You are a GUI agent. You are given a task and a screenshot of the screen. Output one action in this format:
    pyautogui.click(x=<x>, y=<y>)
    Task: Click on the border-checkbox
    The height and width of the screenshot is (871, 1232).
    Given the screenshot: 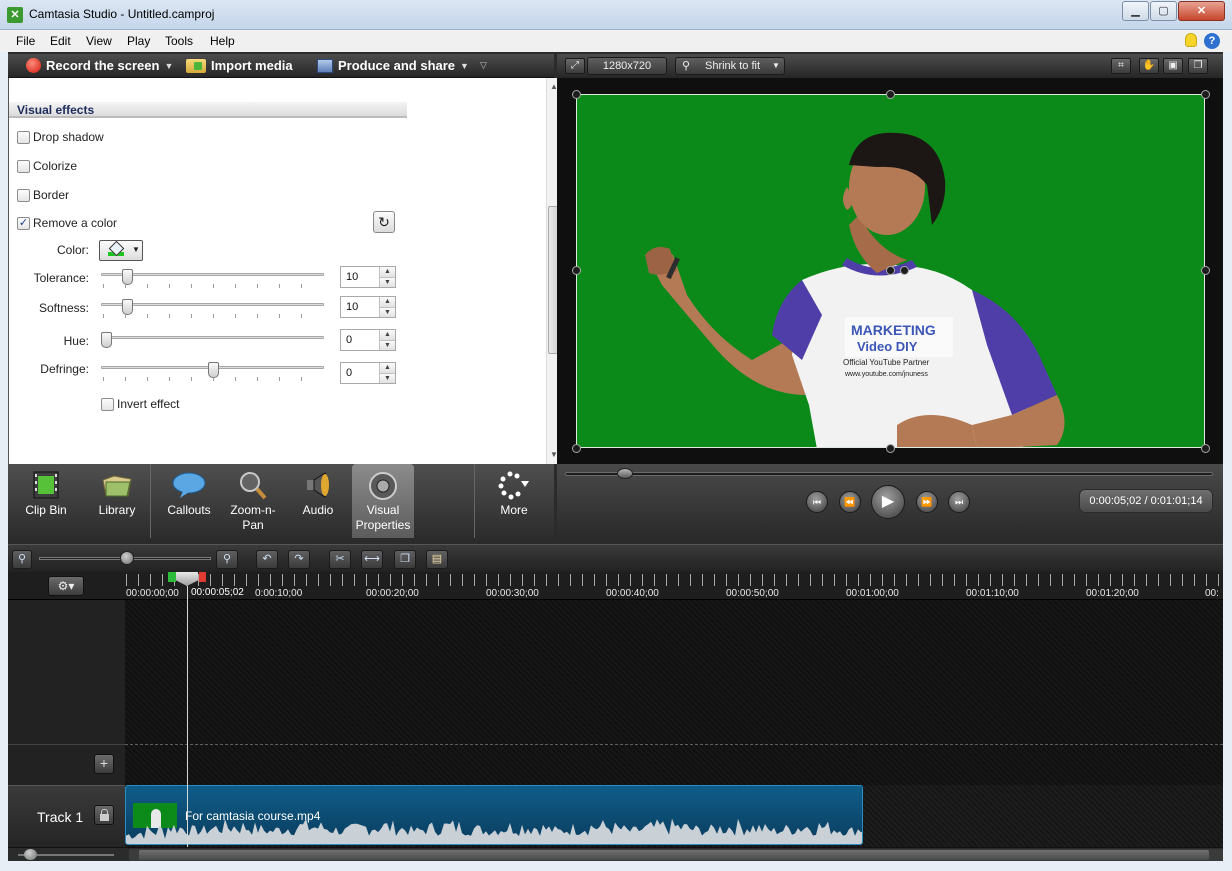 What is the action you would take?
    pyautogui.click(x=23, y=195)
    